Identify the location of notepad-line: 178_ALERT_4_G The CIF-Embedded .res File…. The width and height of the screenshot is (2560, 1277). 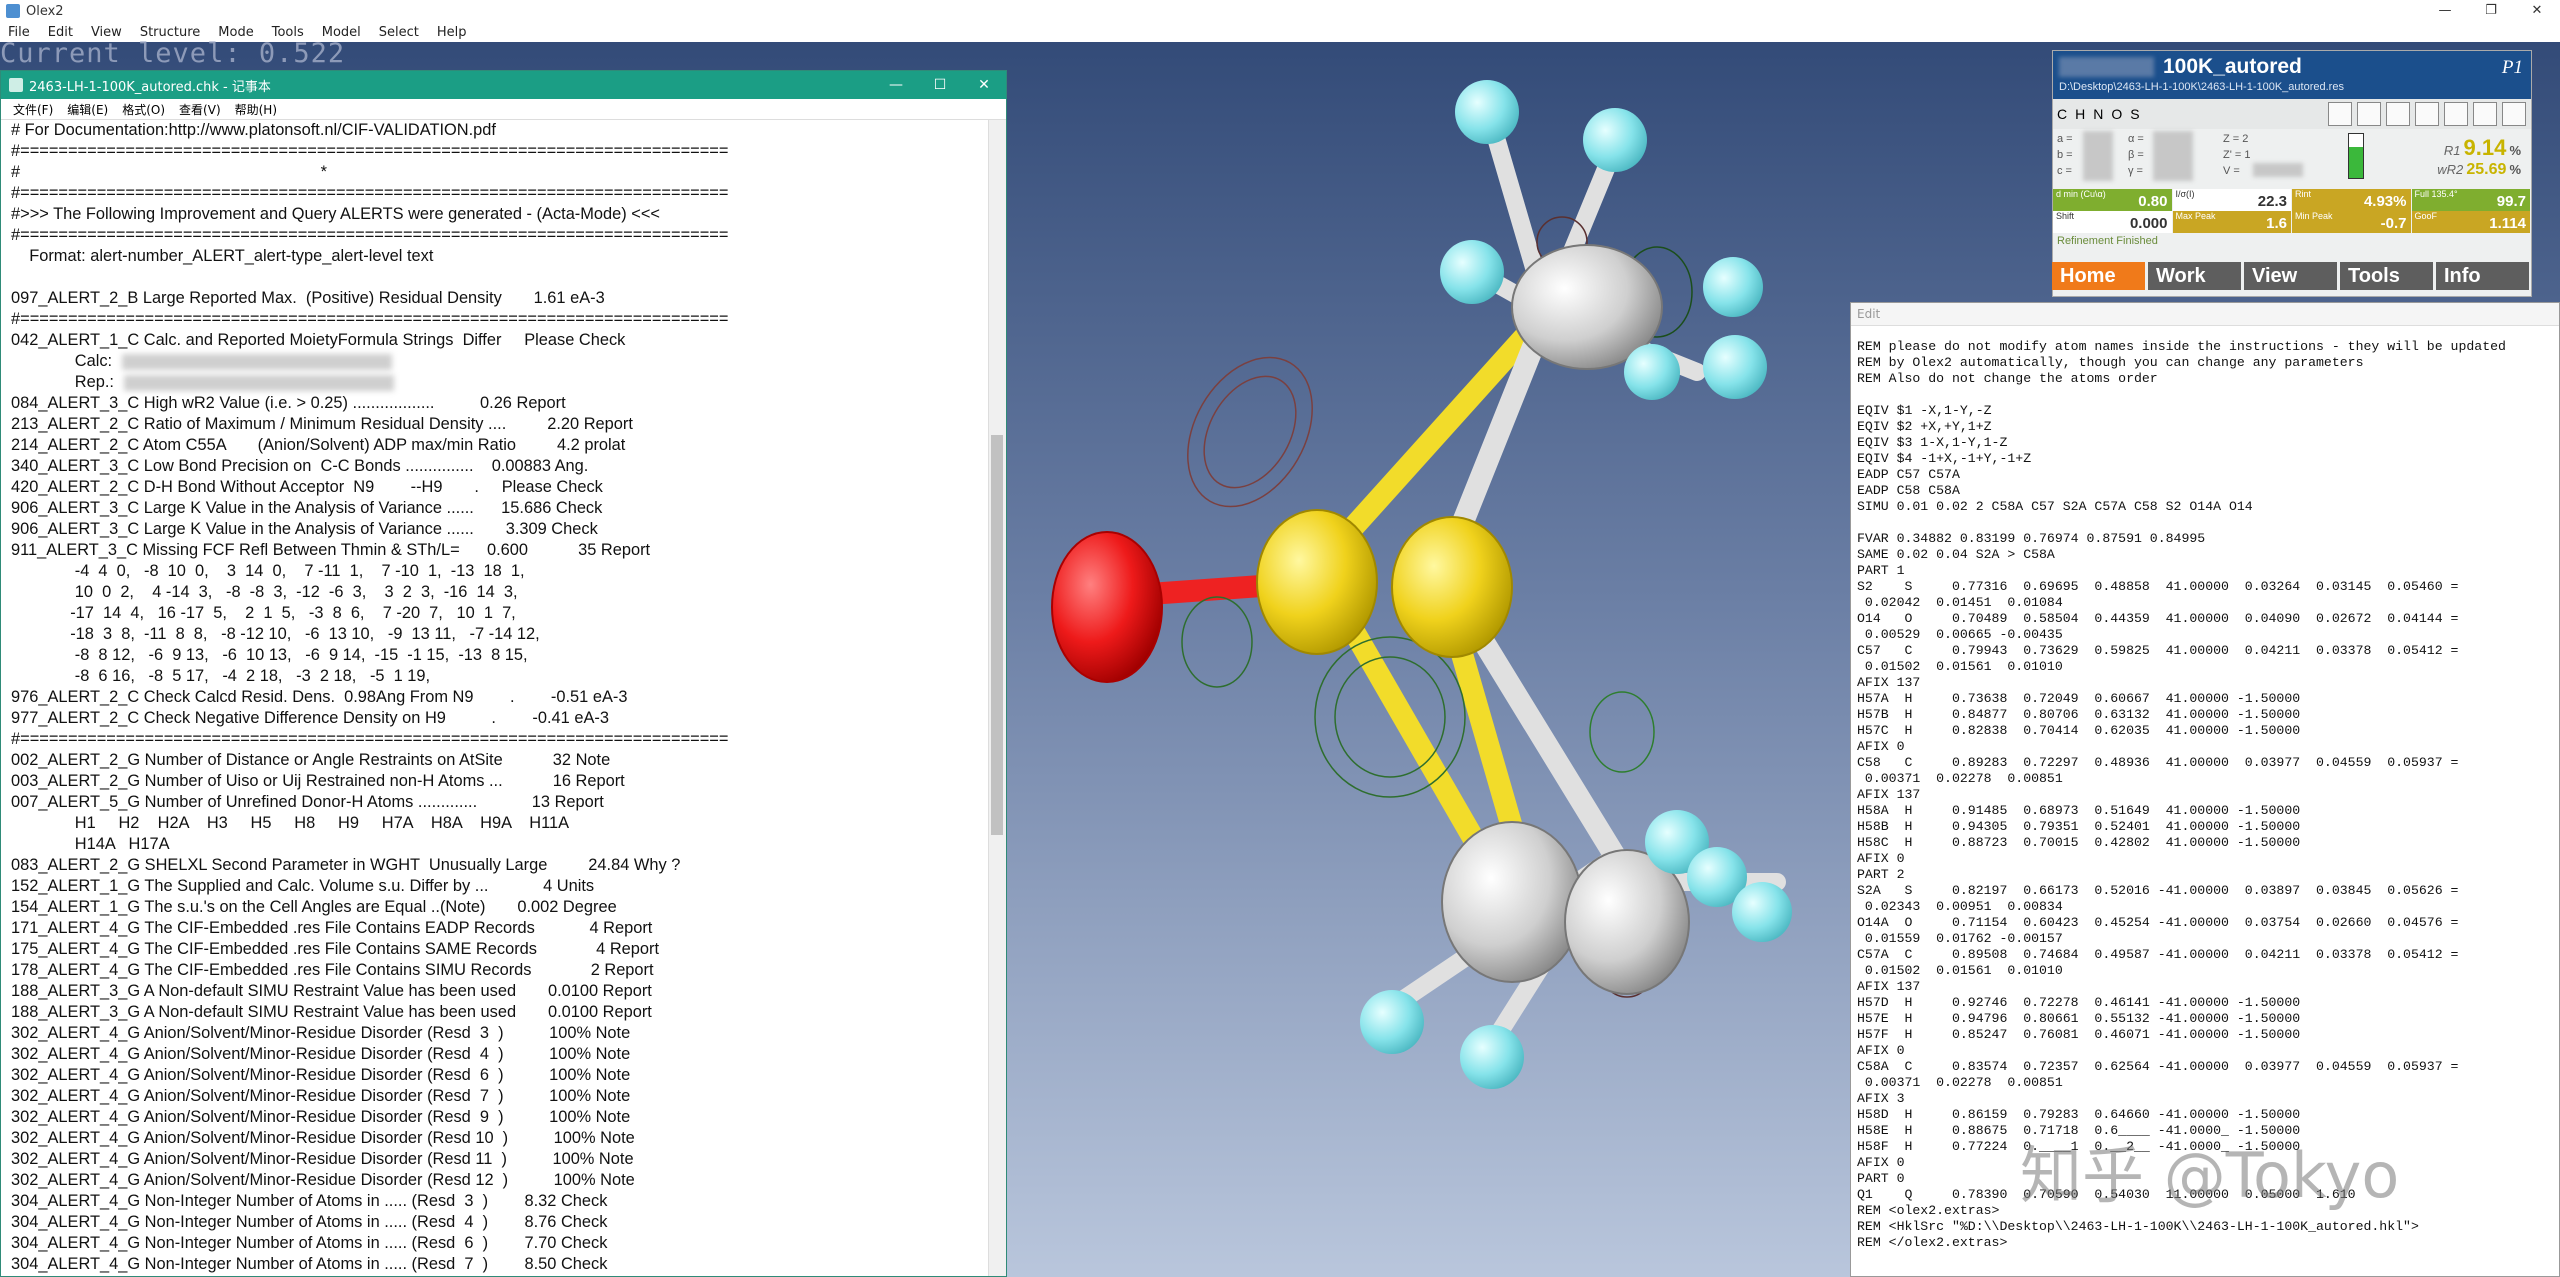
(332, 970).